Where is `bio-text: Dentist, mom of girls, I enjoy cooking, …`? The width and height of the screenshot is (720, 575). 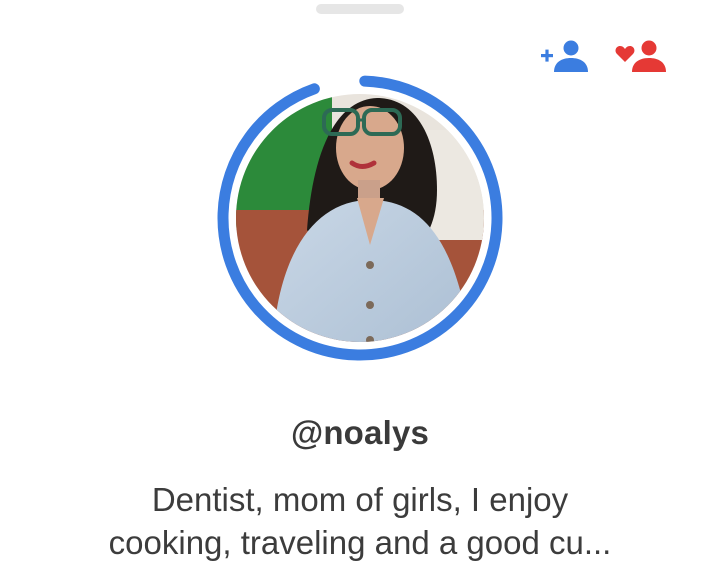 bio-text: Dentist, mom of girls, I enjoy cooking, … is located at coordinates (360, 521).